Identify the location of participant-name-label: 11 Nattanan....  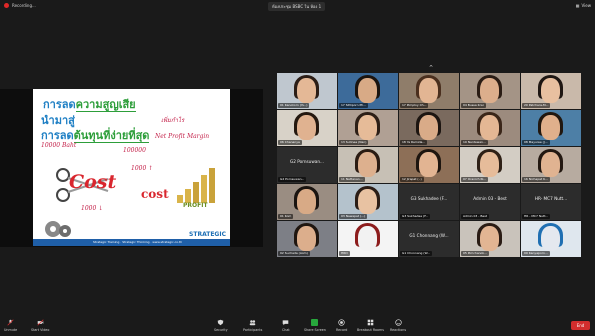
(352, 179).